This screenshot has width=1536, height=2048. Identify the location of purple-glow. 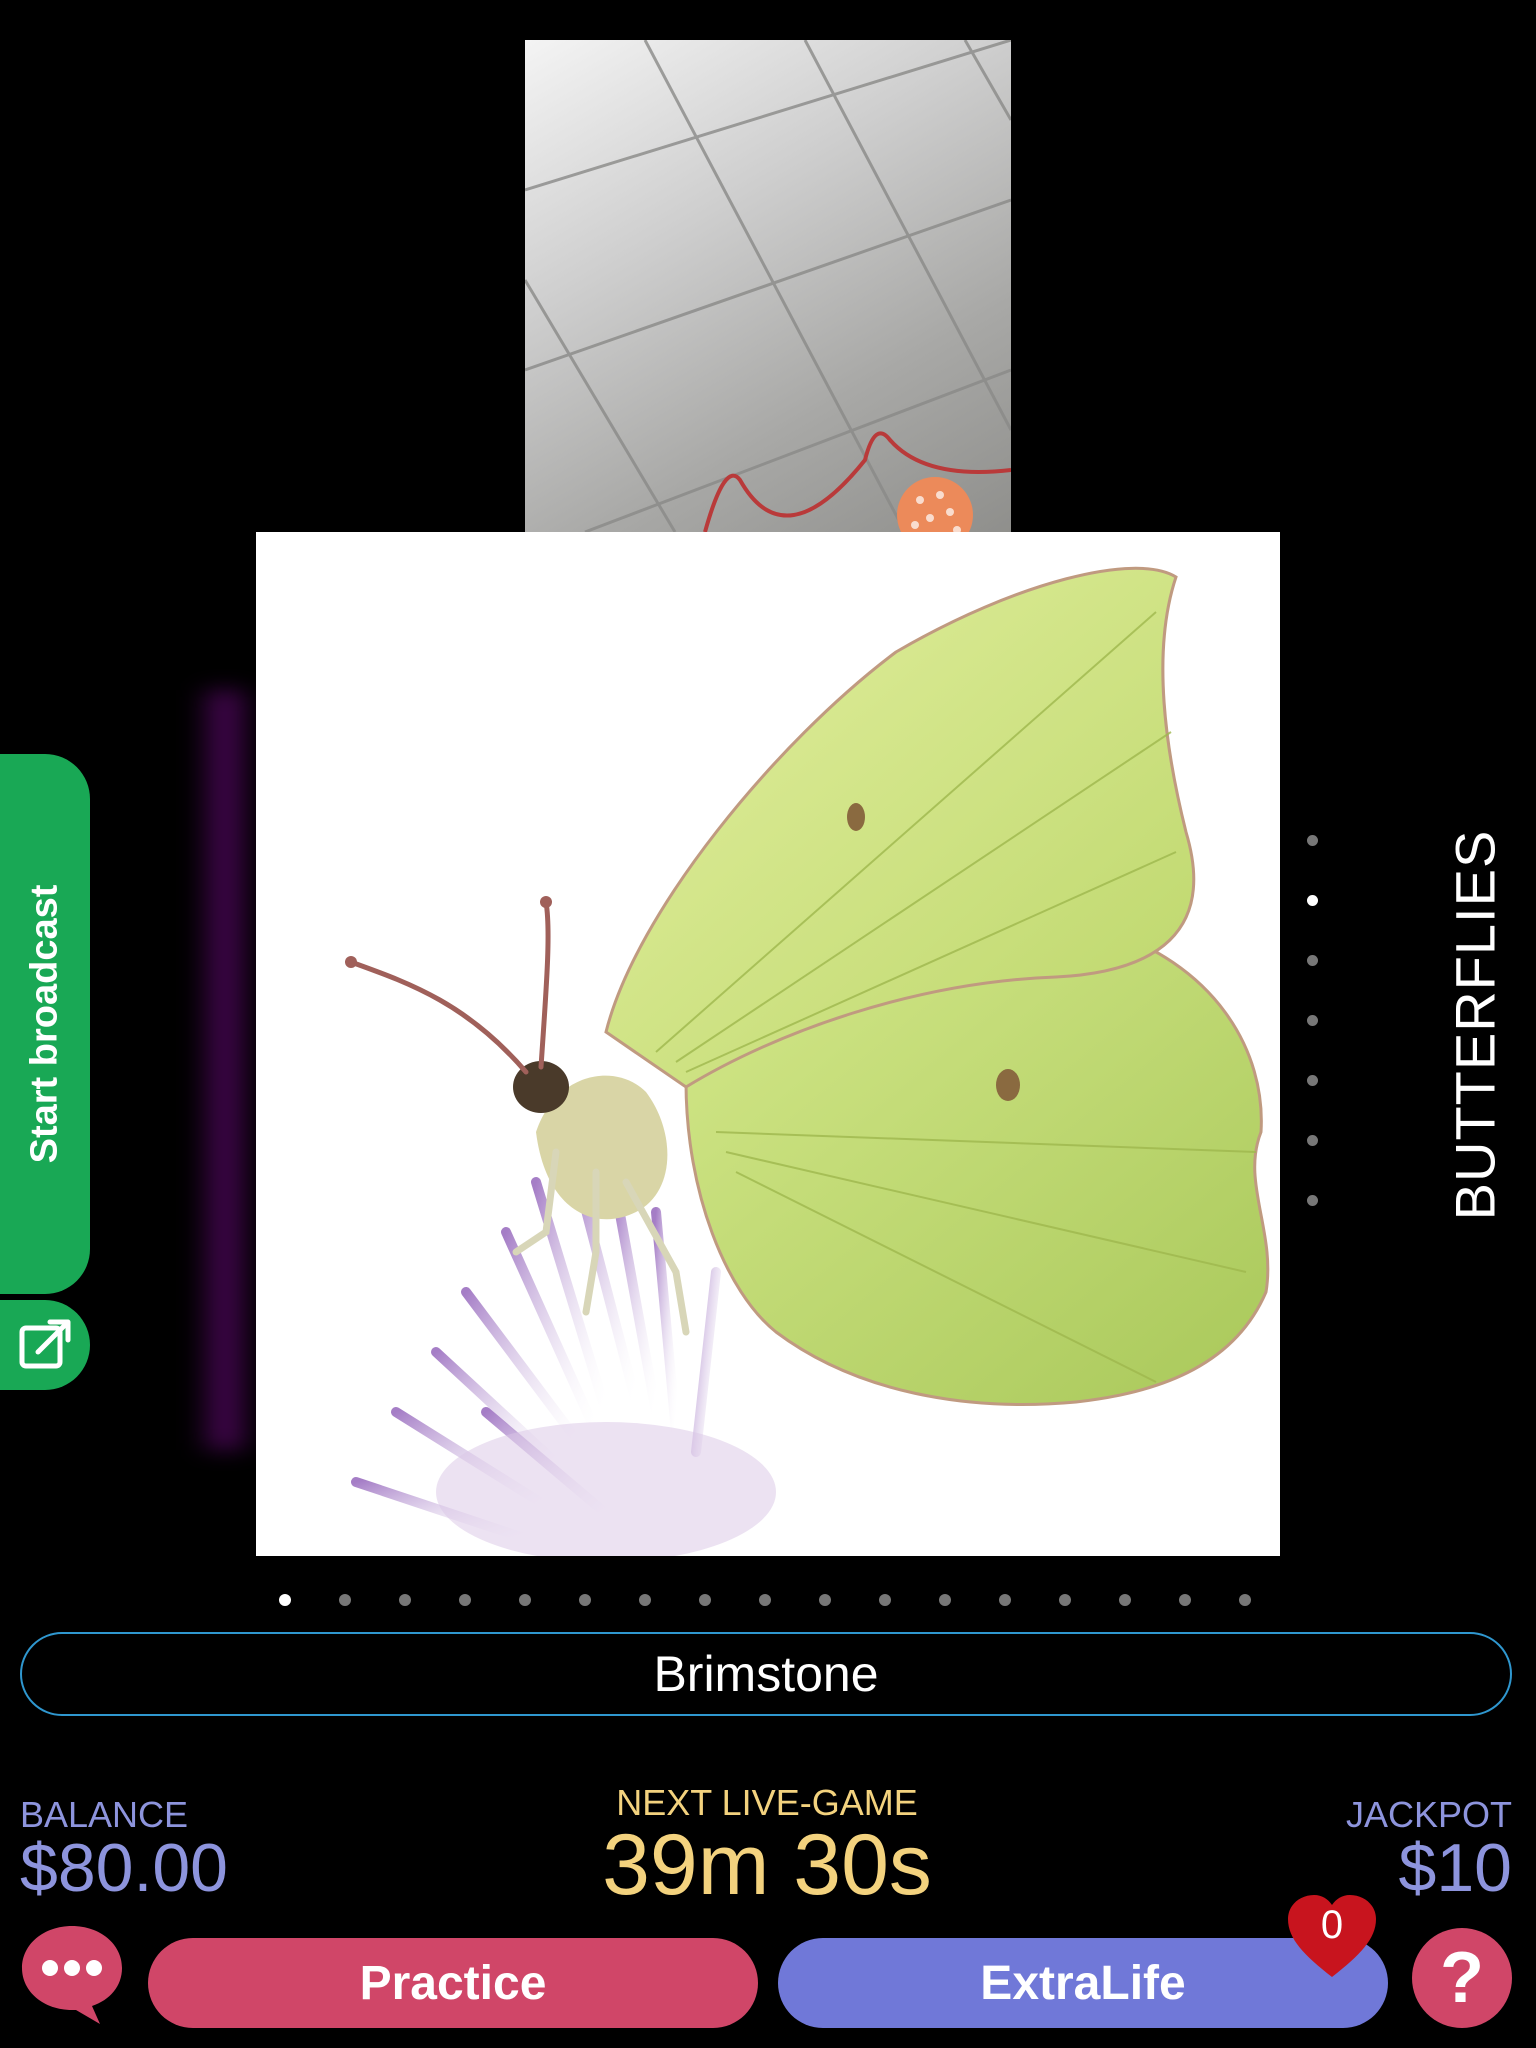
(225, 1070).